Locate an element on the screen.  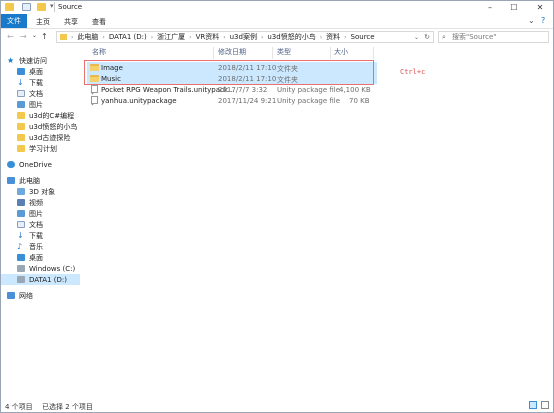
nav-label: 视频 is located at coordinates (36, 202).